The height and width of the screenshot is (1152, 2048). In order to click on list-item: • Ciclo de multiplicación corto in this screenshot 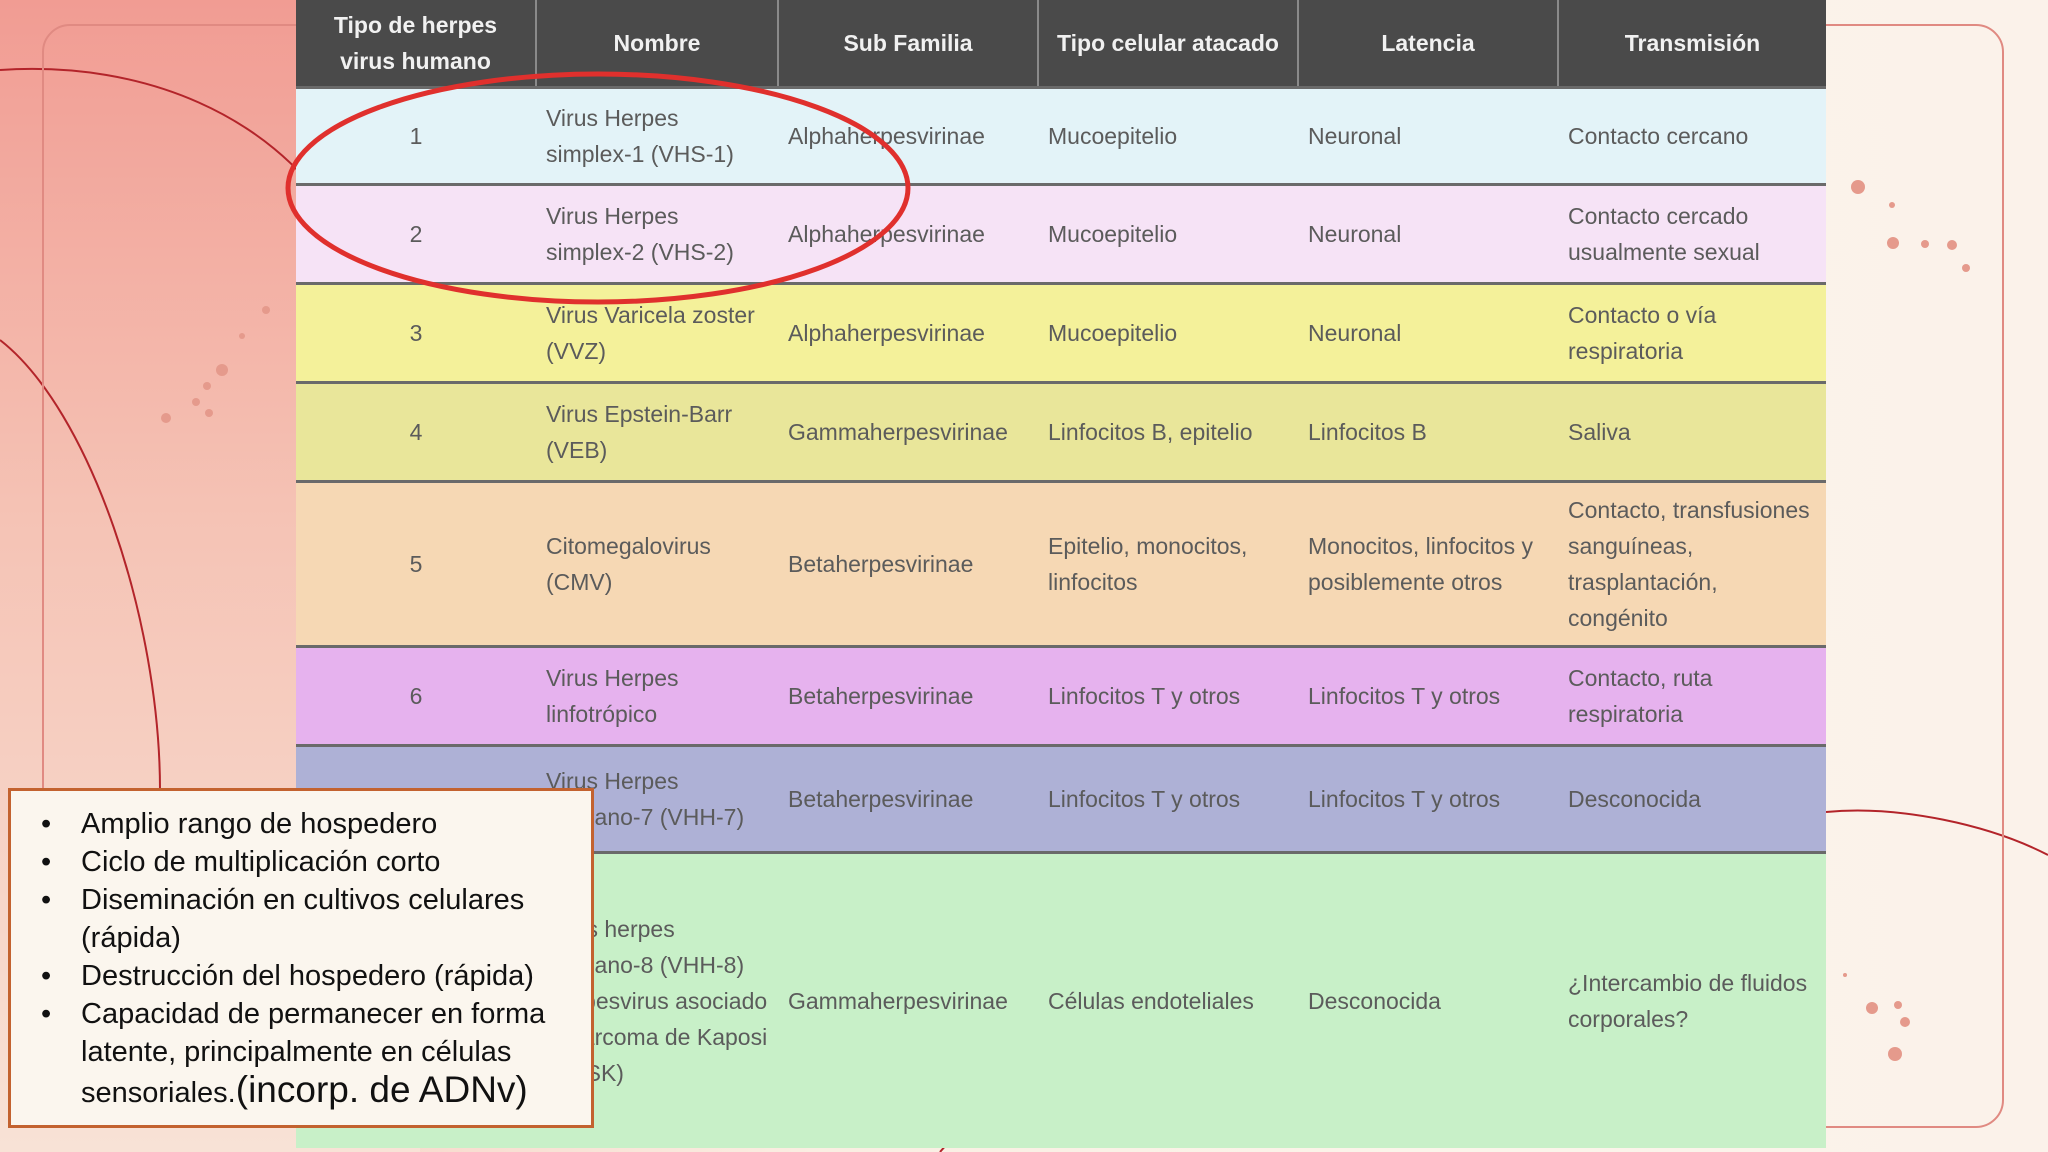, I will do `click(302, 862)`.